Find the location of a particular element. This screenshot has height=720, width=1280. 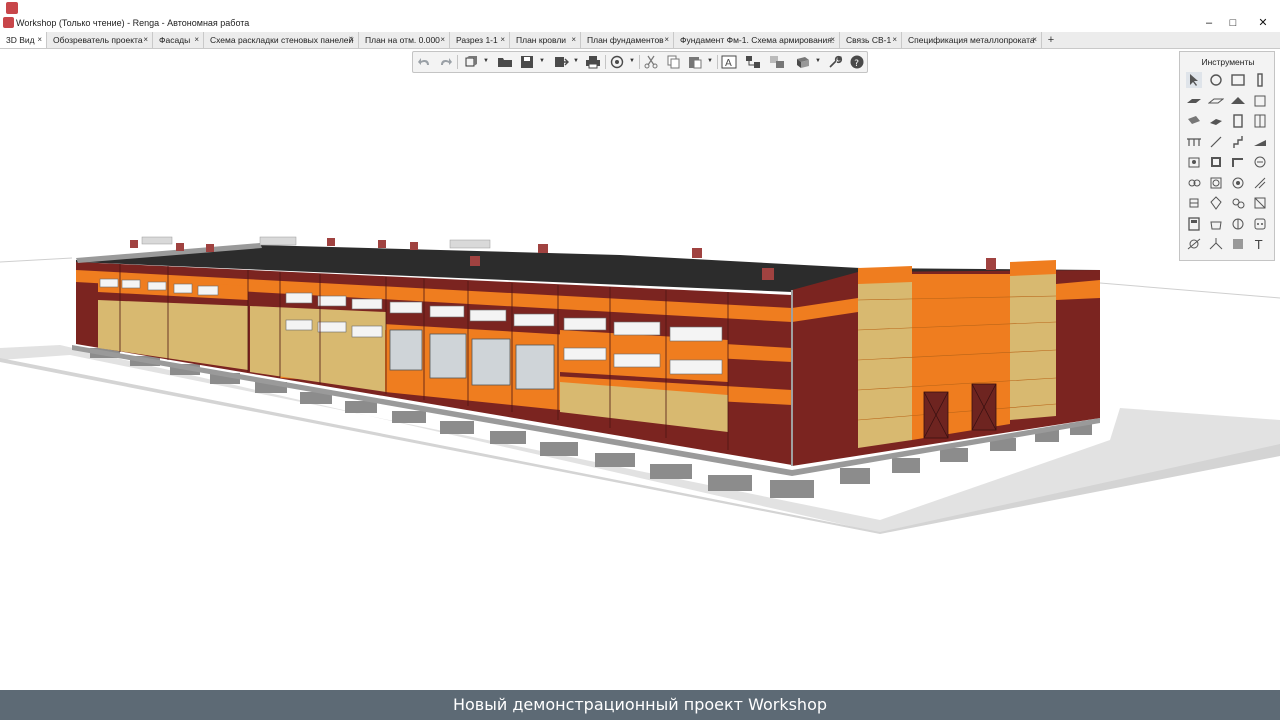

export-icon is located at coordinates (561, 62).